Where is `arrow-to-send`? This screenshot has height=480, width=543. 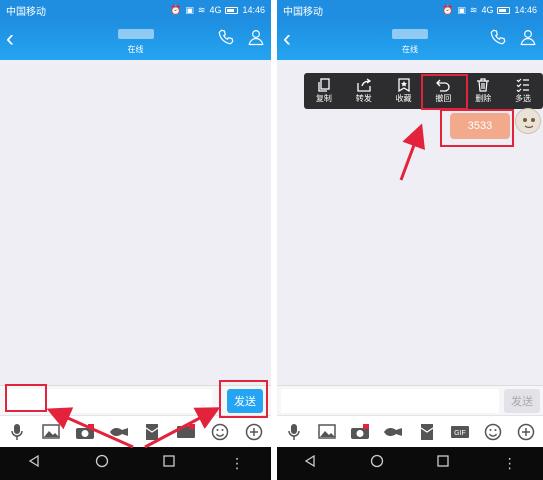
arrow-to-send is located at coordinates (182, 428).